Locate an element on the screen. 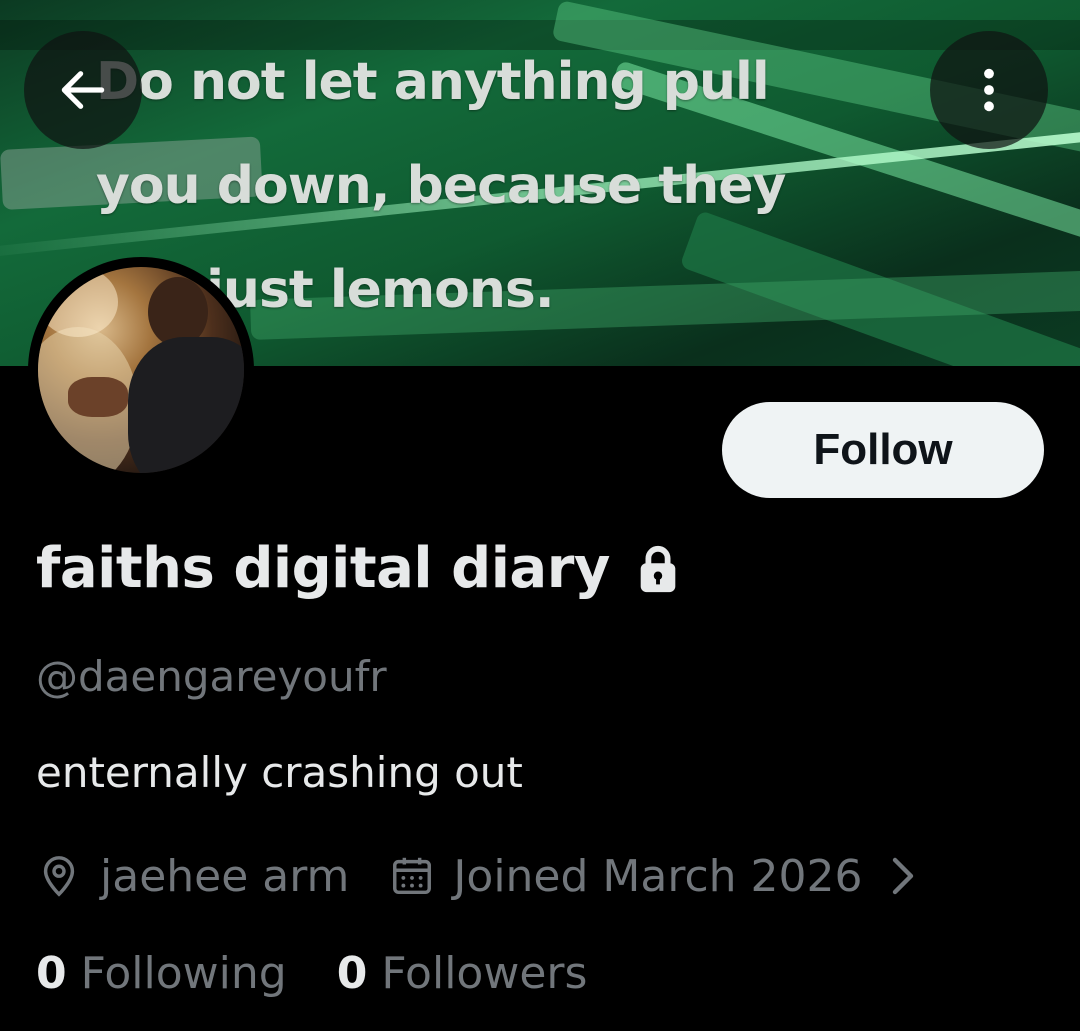 Image resolution: width=1080 pixels, height=1031 pixels. banner-quote-line: you down, because they is located at coordinates (441, 186).